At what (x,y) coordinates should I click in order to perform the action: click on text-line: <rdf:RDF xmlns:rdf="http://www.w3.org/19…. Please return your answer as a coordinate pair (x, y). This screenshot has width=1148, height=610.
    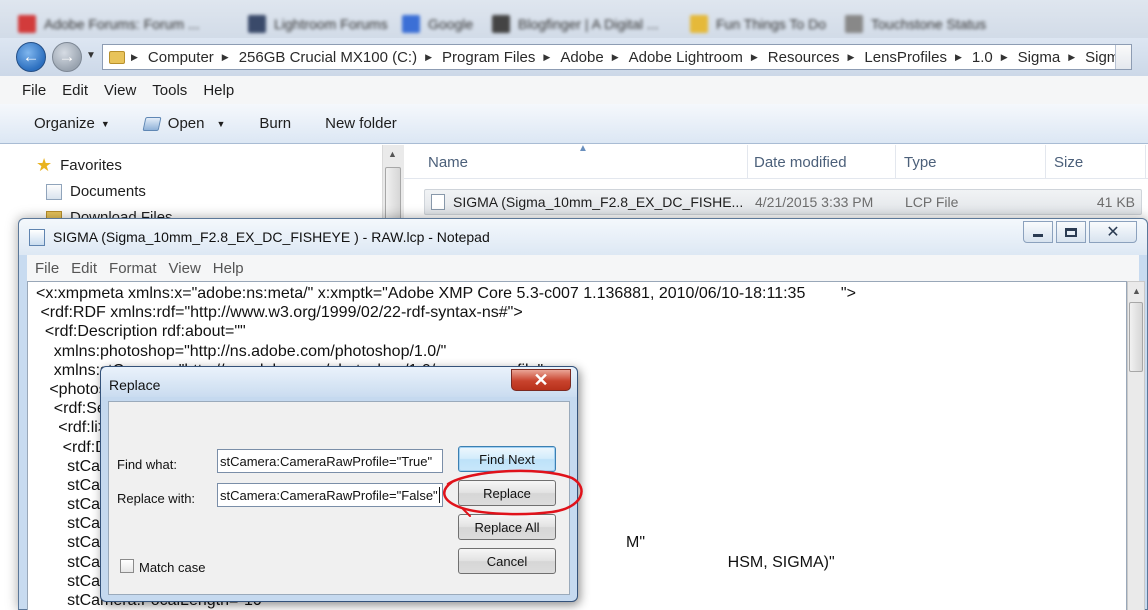
    Looking at the image, I should click on (279, 313).